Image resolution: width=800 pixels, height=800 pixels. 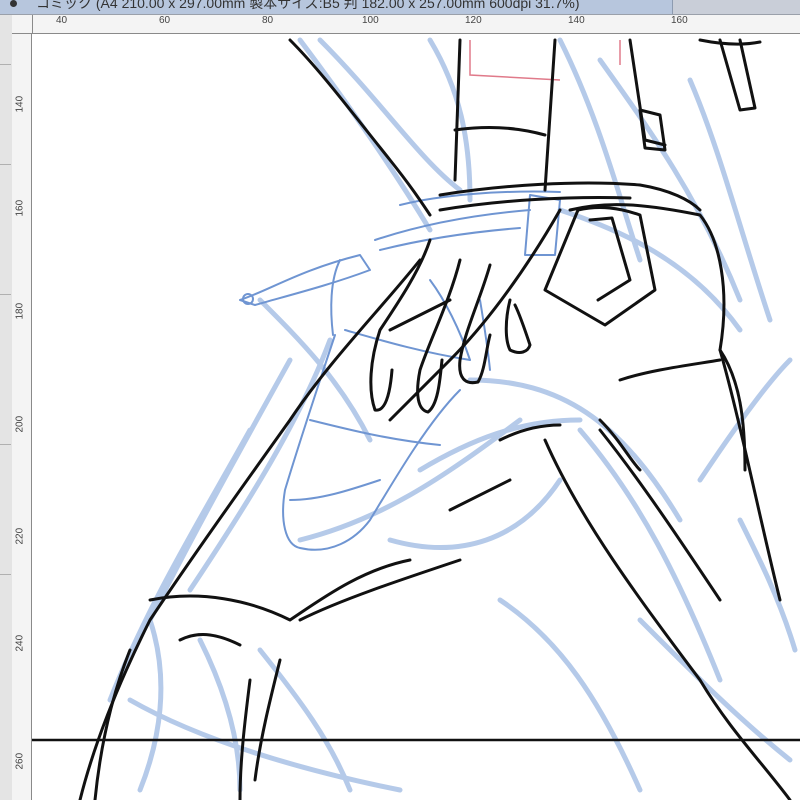 What do you see at coordinates (20, 208) in the screenshot?
I see `ruler-v-label: 160` at bounding box center [20, 208].